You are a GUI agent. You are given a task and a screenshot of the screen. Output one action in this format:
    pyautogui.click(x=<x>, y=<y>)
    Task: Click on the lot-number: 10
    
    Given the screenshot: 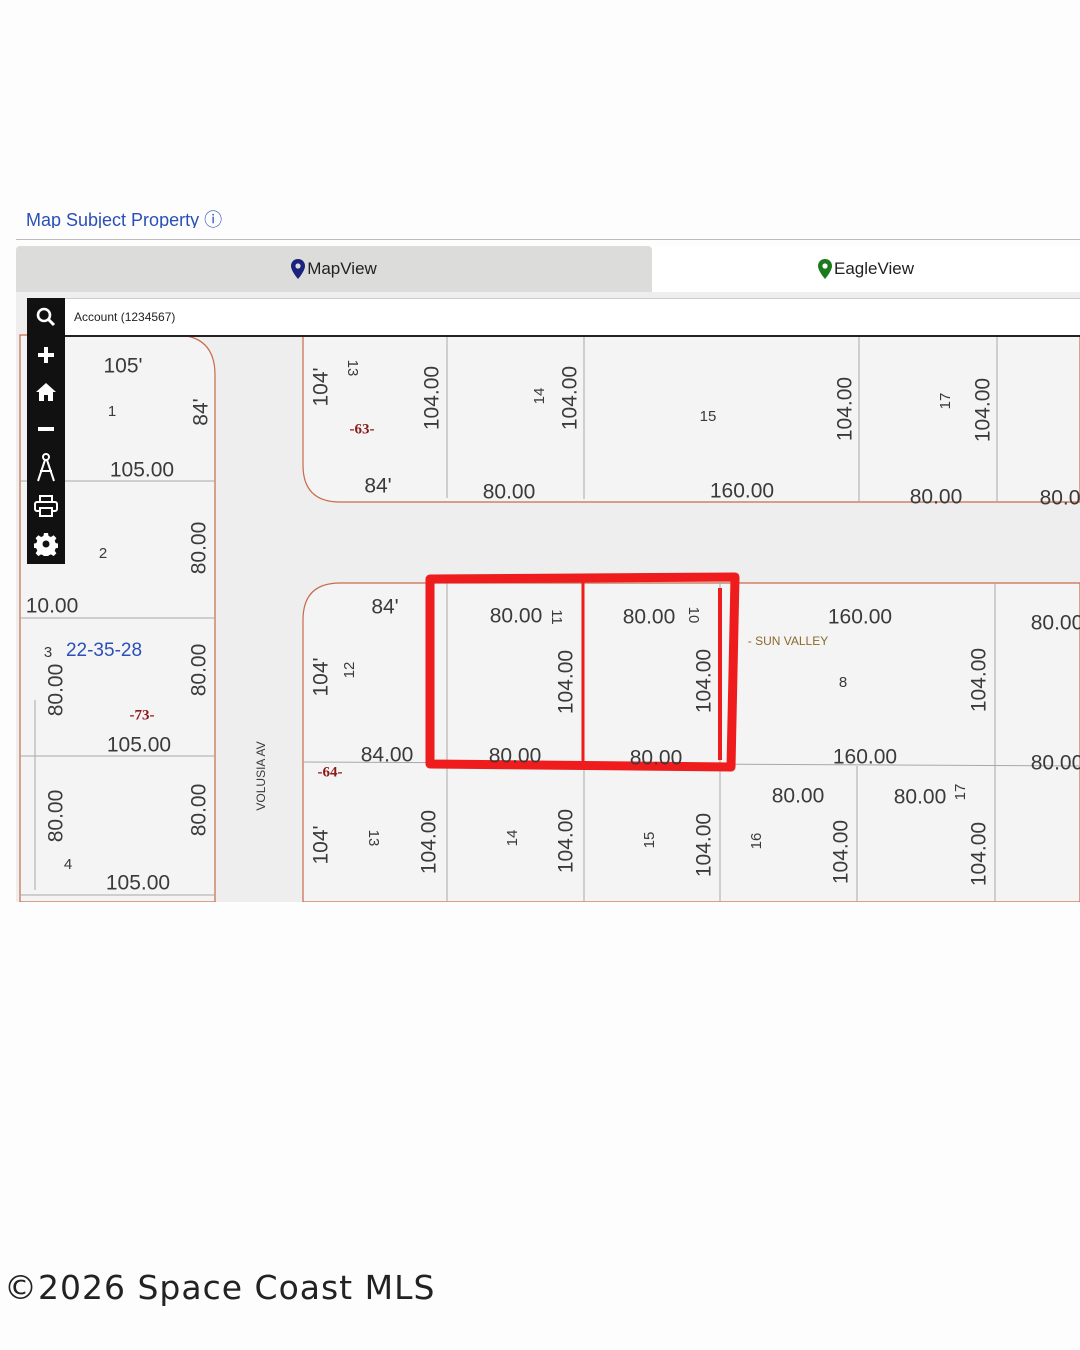 What is the action you would take?
    pyautogui.click(x=693, y=615)
    